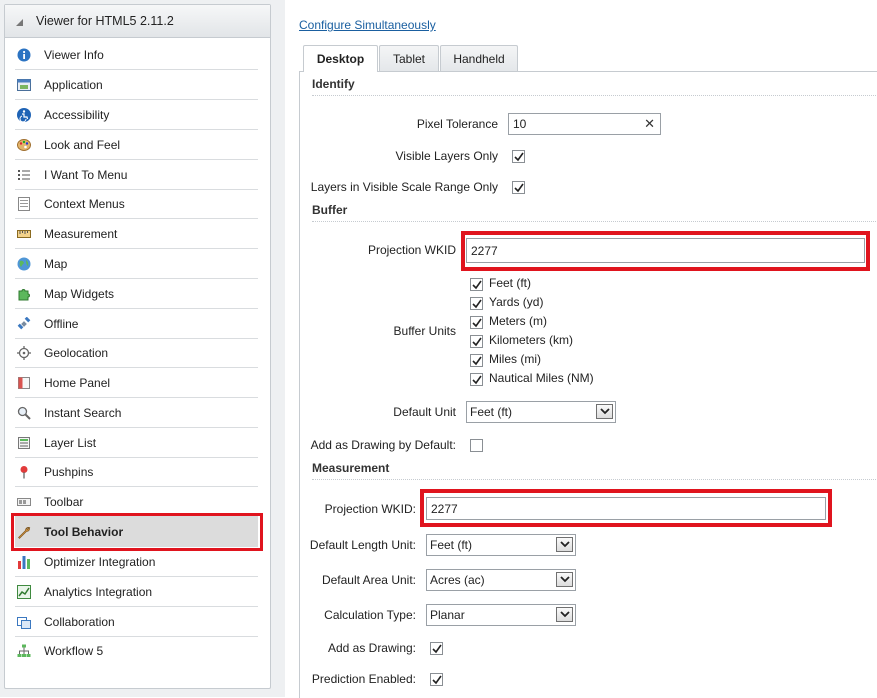 This screenshot has width=877, height=698. Describe the element at coordinates (368, 580) in the screenshot. I see `area-unit-label: Default Area Unit:` at that location.